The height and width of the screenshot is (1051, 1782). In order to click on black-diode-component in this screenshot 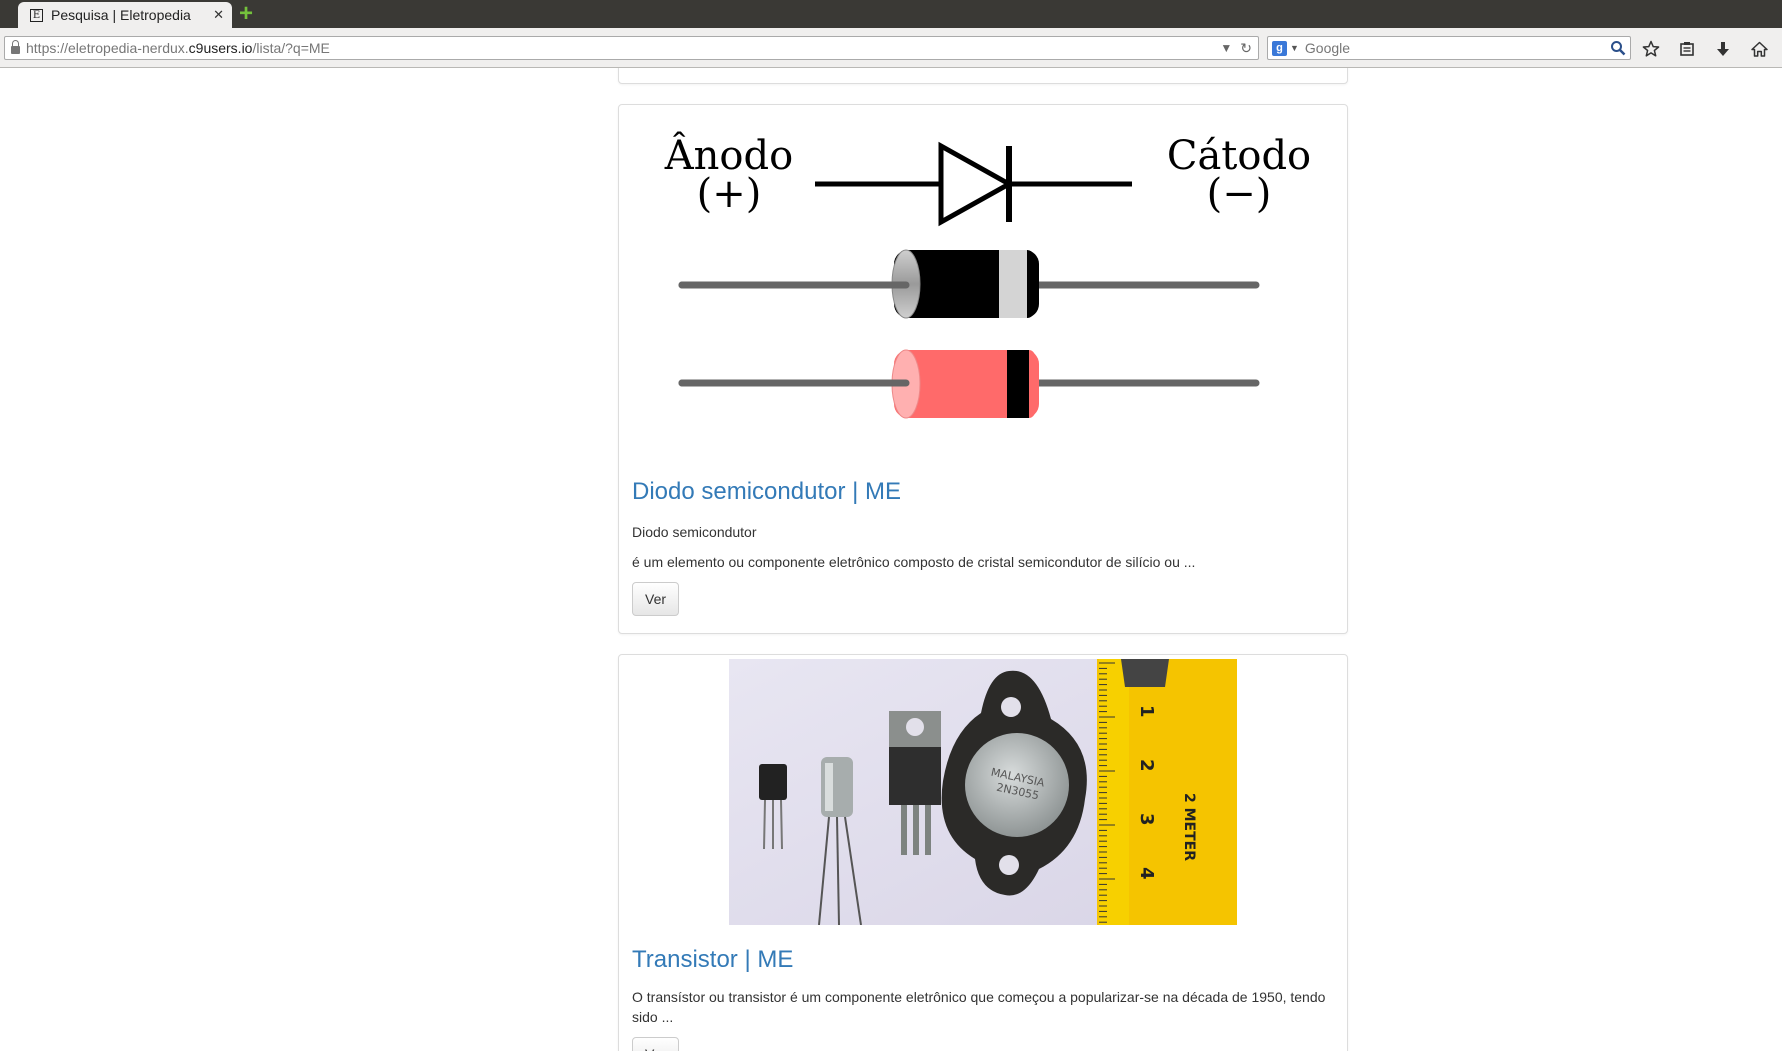, I will do `click(969, 284)`.